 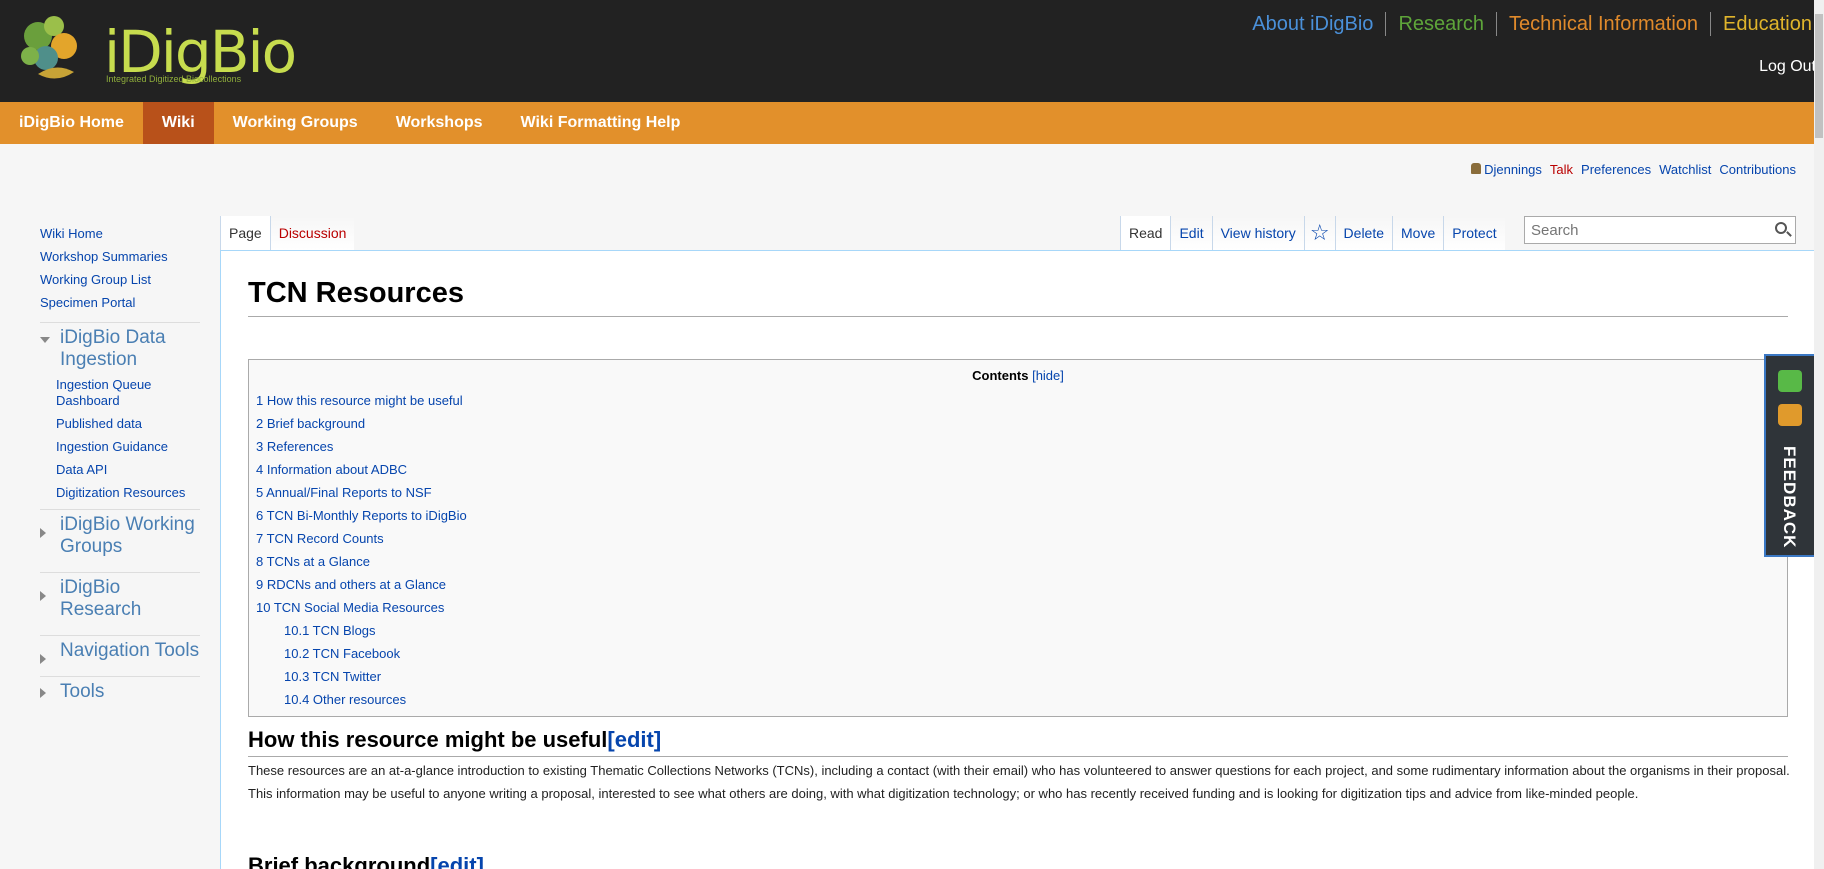 What do you see at coordinates (1018, 400) in the screenshot?
I see `toc-item: 1 How this resource might be useful` at bounding box center [1018, 400].